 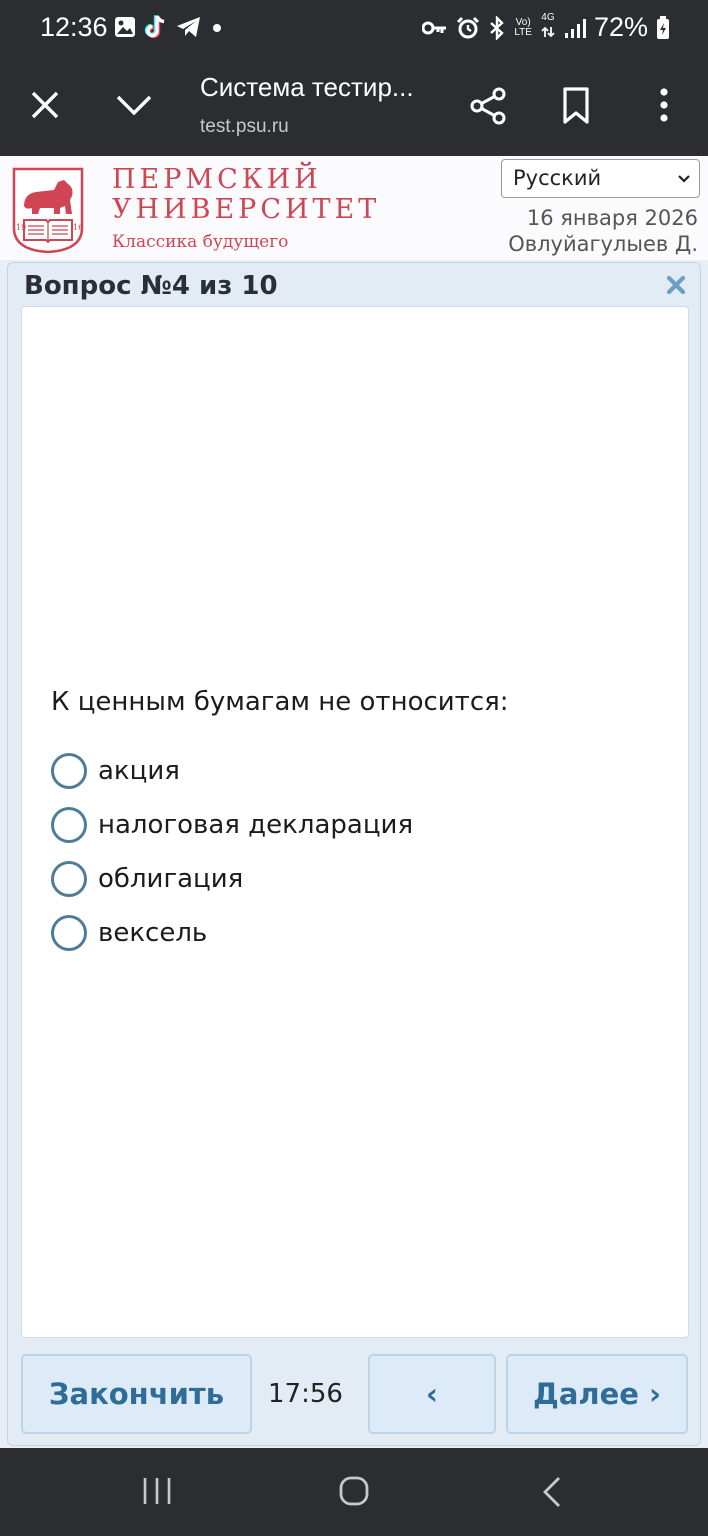 I want to click on current-date: 16 января 2026, so click(x=612, y=218).